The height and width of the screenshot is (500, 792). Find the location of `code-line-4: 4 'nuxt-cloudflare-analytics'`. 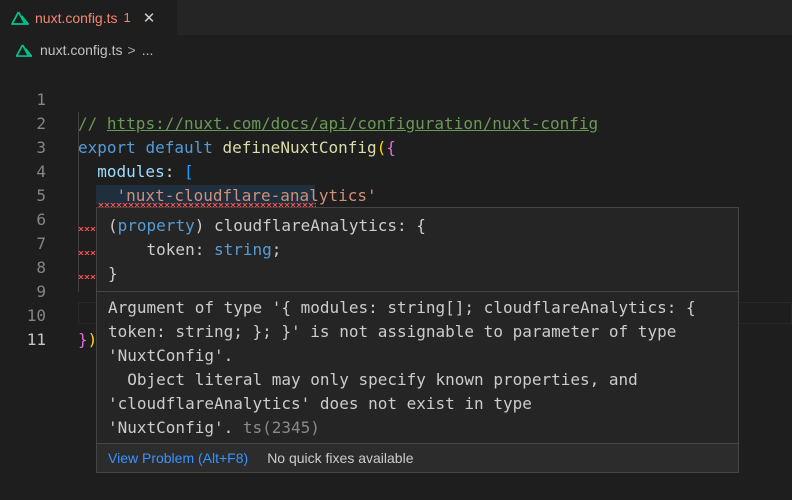

code-line-4: 4 'nuxt-cloudflare-analytics' is located at coordinates (396, 170).